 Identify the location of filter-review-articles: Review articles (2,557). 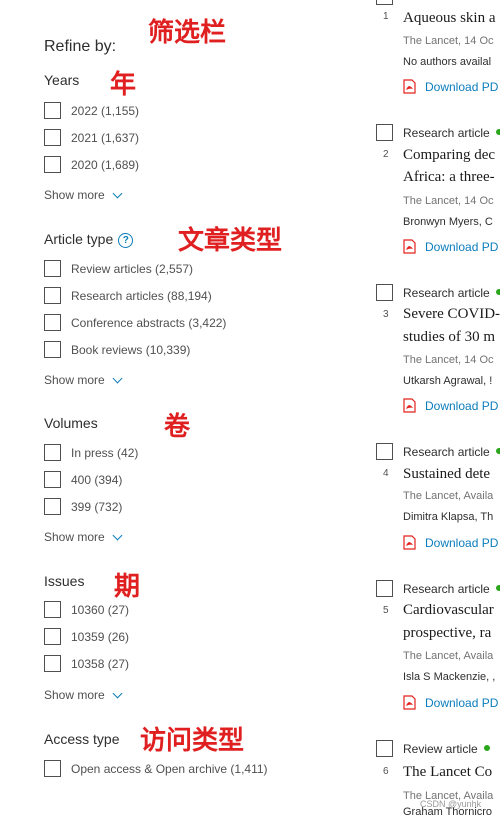
(118, 268).